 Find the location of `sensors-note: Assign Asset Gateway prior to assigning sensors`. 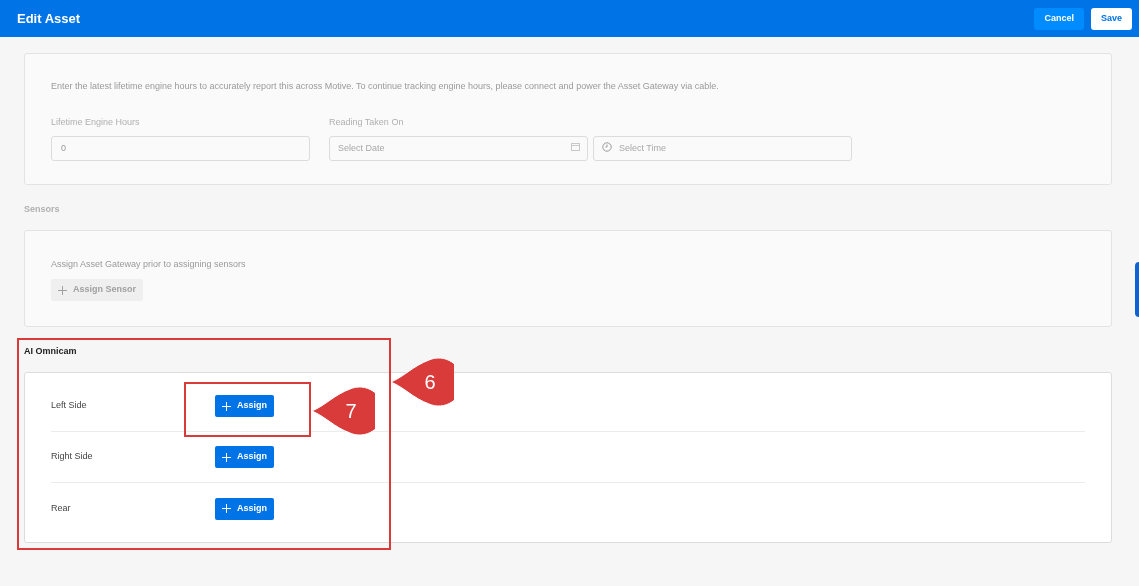

sensors-note: Assign Asset Gateway prior to assigning sensors is located at coordinates (149, 264).